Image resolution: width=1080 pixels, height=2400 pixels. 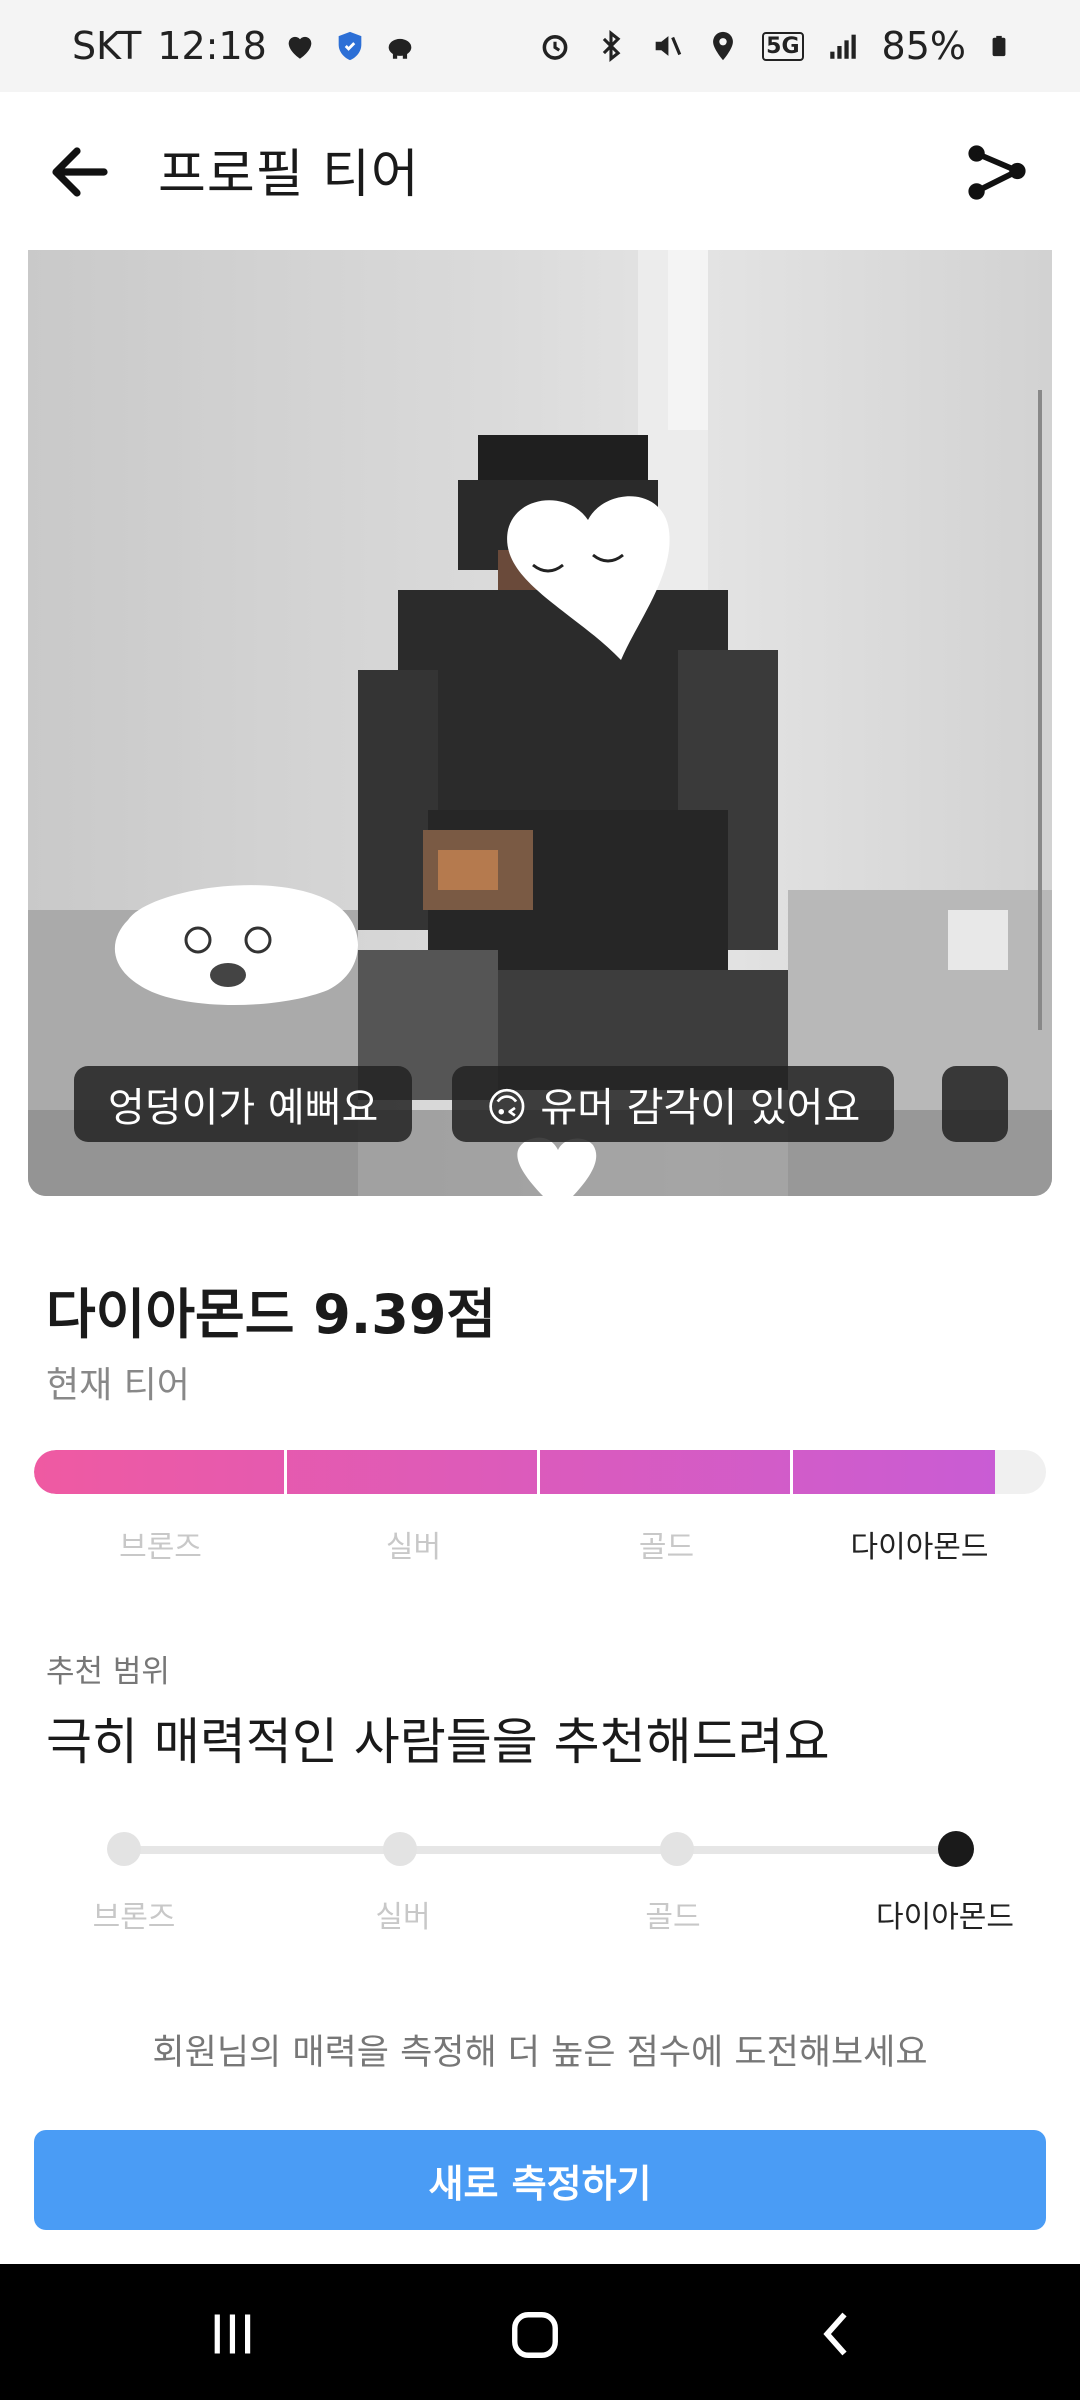 I want to click on tier-label-gold: 골드, so click(x=666, y=1547).